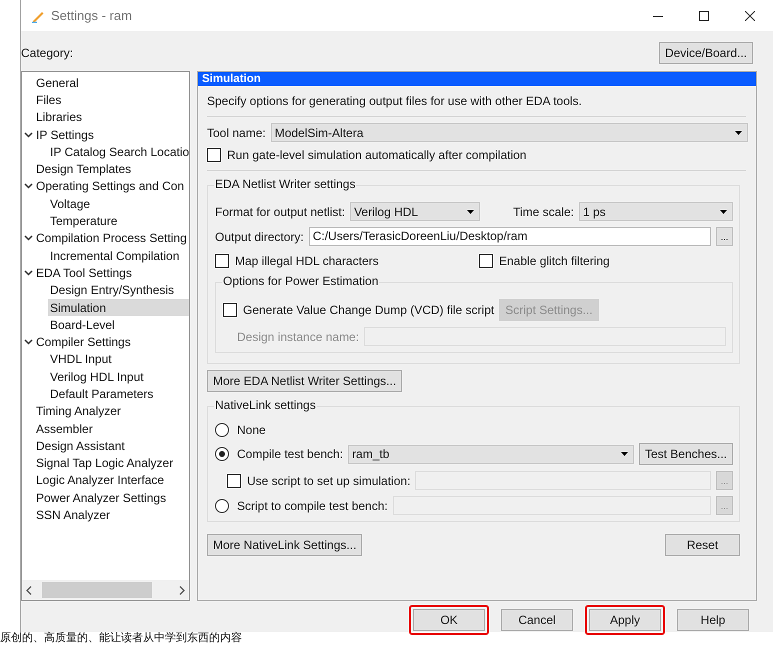  What do you see at coordinates (307, 261) in the screenshot?
I see `checkbox-label: Map illegal HDL characters` at bounding box center [307, 261].